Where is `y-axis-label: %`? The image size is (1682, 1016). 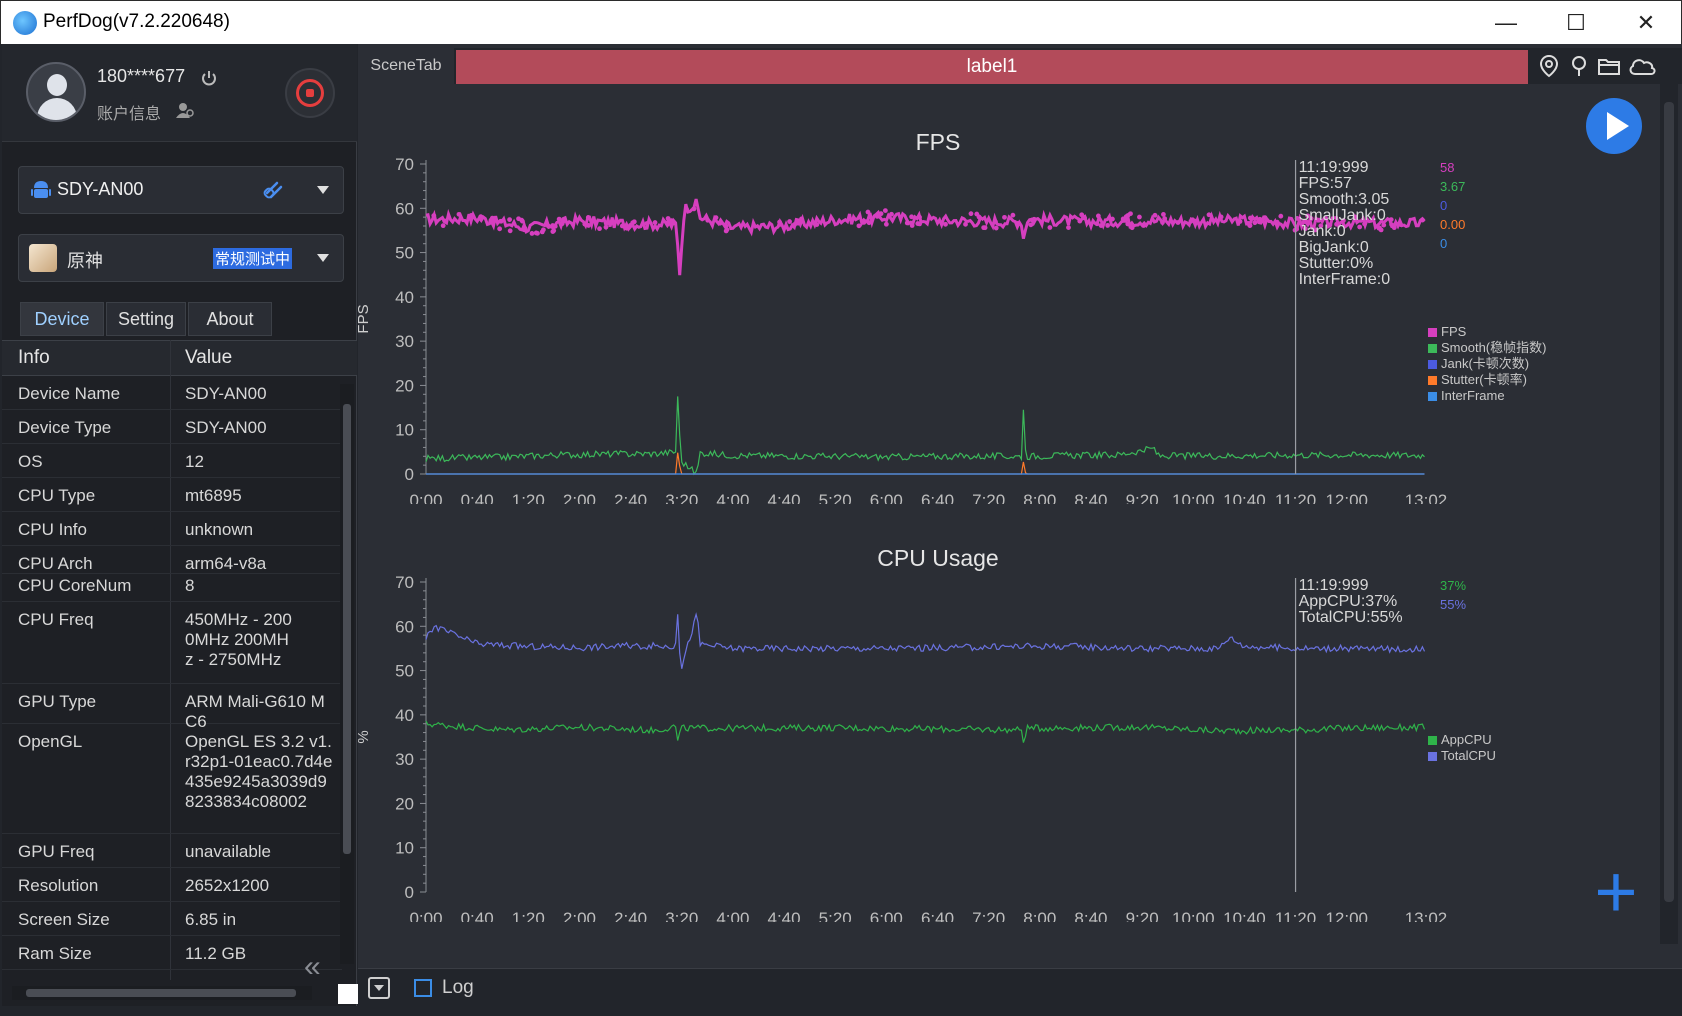 y-axis-label: % is located at coordinates (365, 736).